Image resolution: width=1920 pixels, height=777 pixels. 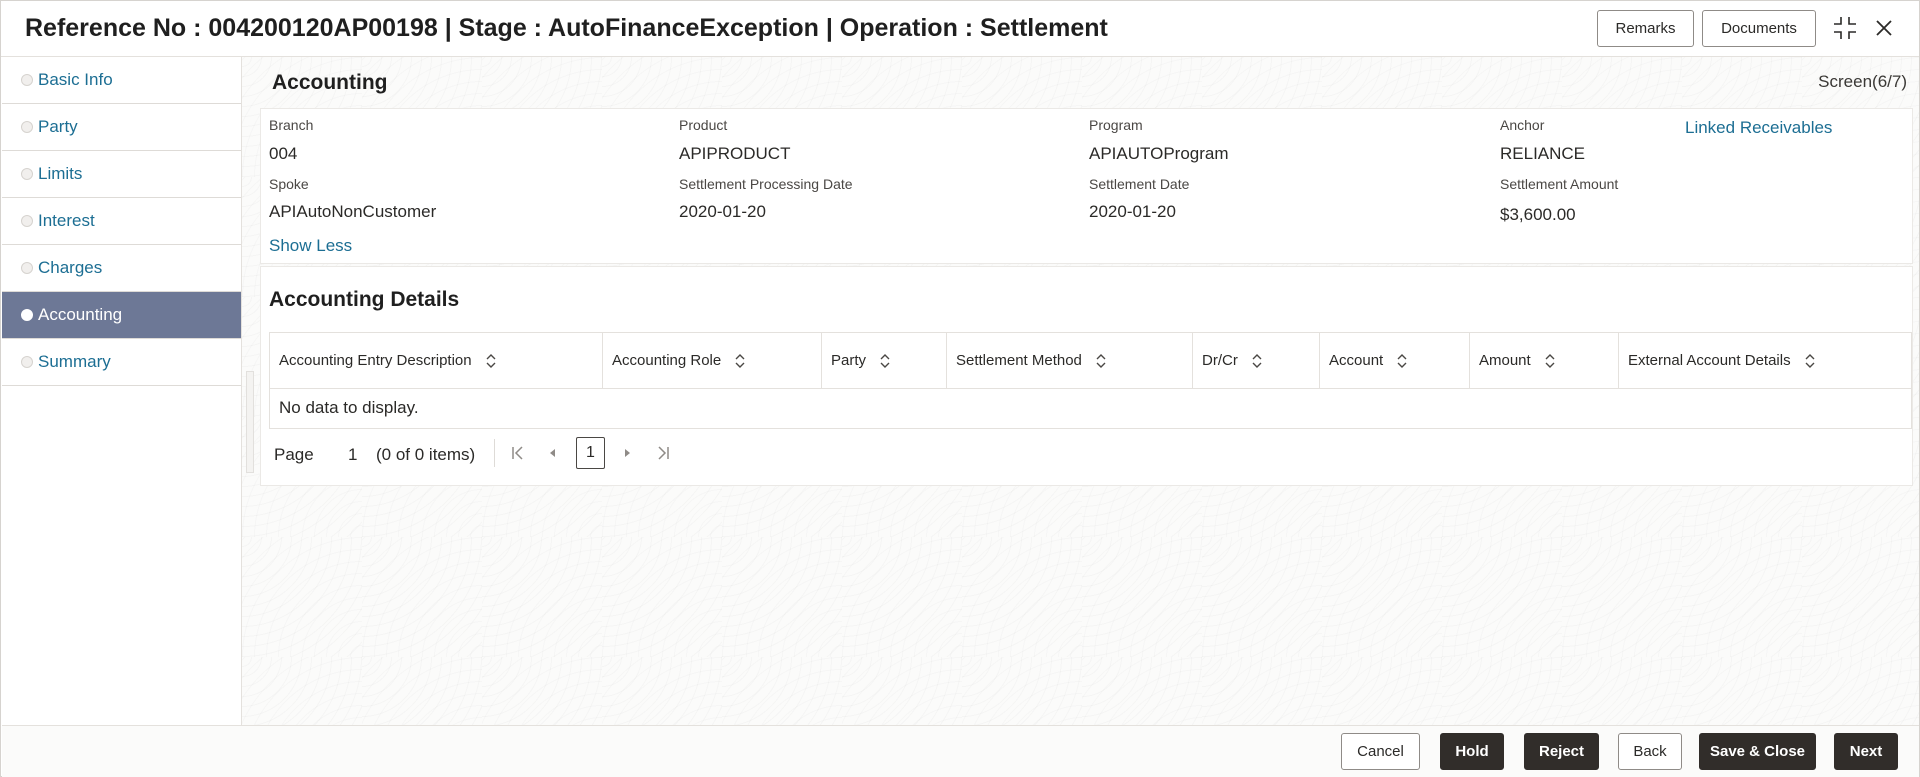 What do you see at coordinates (1709, 360) in the screenshot?
I see `column-header-label: External Account Details` at bounding box center [1709, 360].